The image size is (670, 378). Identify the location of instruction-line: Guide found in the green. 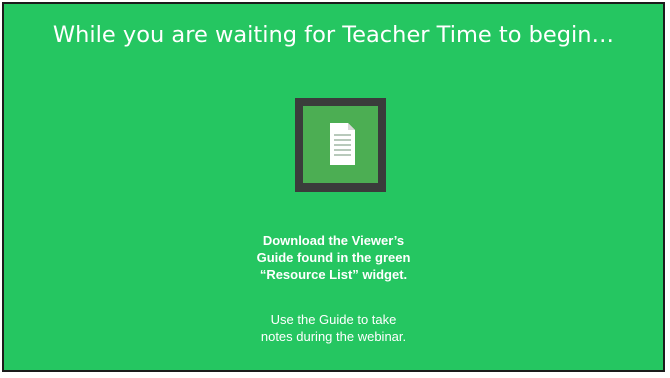
(333, 257).